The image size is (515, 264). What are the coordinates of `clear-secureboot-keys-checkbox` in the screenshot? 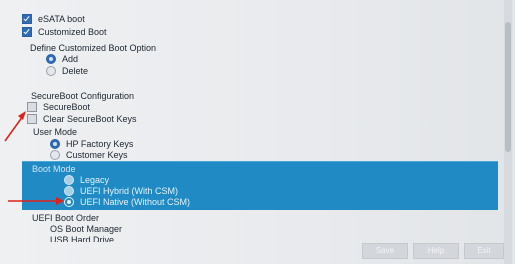 It's located at (32, 119).